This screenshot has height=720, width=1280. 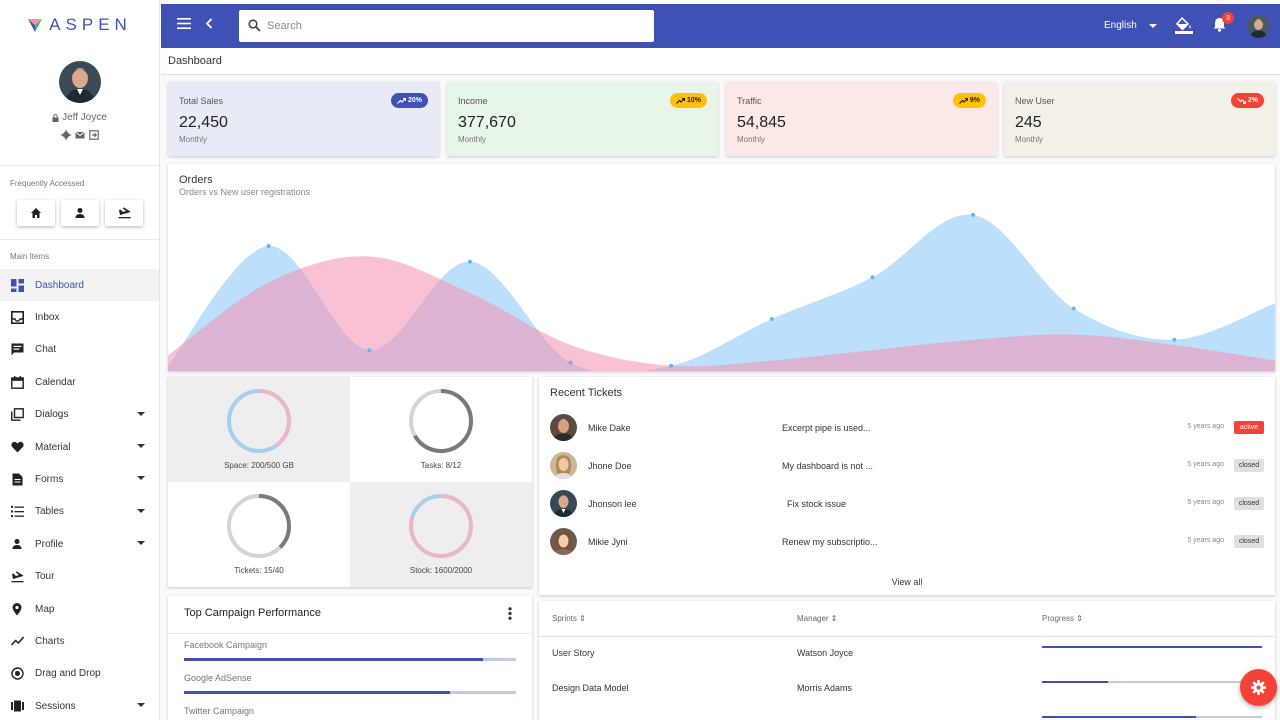 I want to click on sidebar-item-label: Forms, so click(x=49, y=480).